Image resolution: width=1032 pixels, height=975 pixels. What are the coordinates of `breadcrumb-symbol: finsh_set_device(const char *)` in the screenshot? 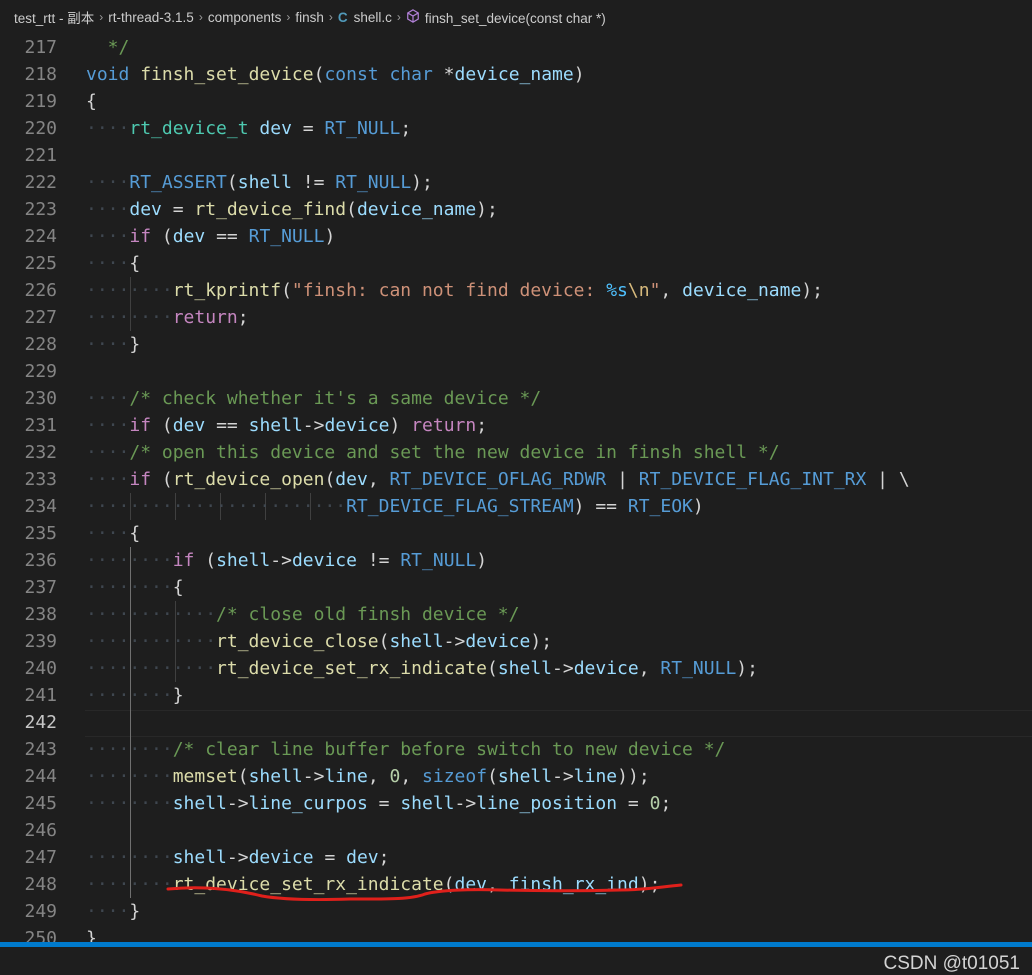 It's located at (506, 17).